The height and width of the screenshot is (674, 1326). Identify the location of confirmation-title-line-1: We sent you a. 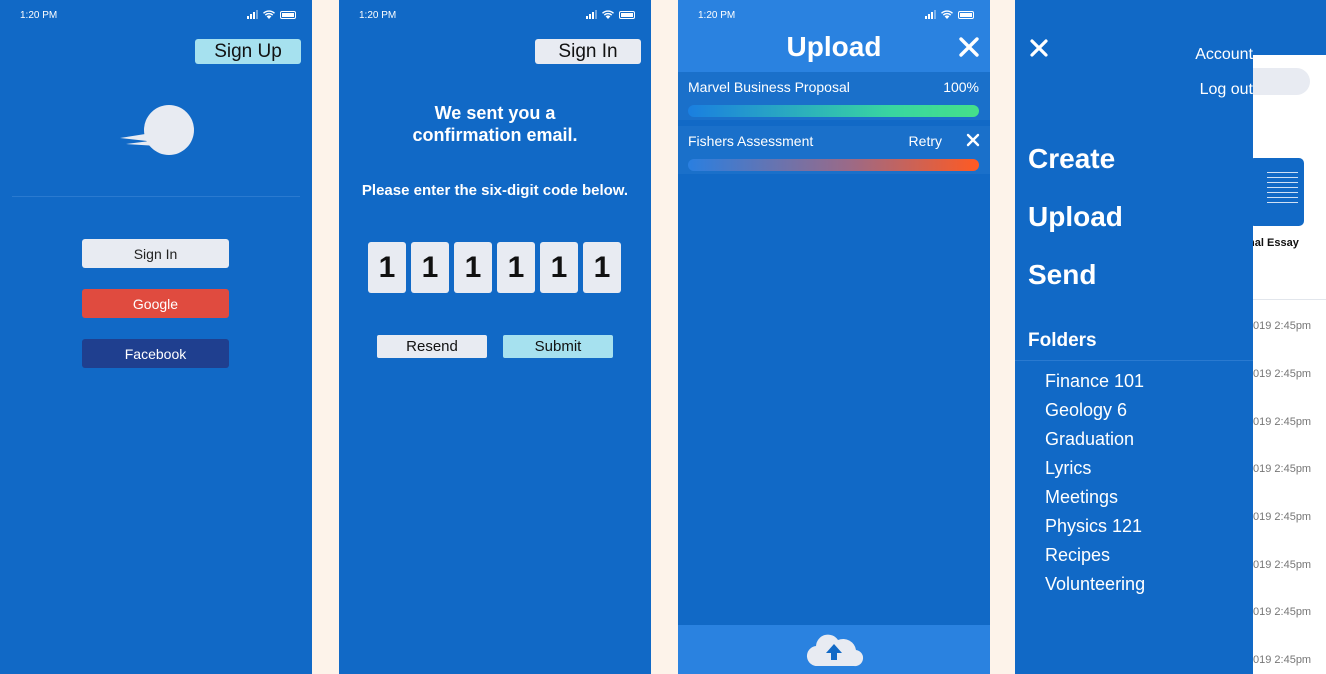
(495, 113).